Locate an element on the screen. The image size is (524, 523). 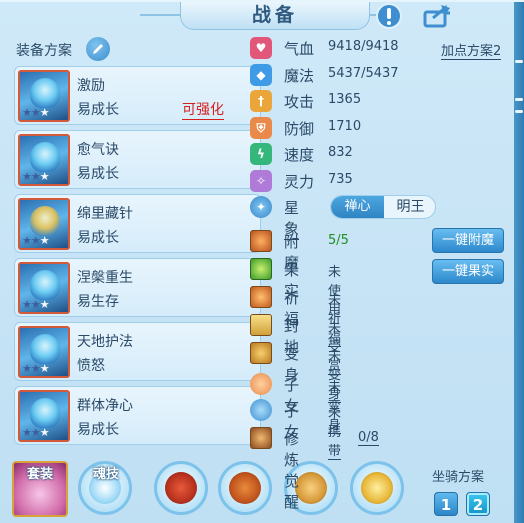
skill-name: 天地护法 is located at coordinates (105, 342).